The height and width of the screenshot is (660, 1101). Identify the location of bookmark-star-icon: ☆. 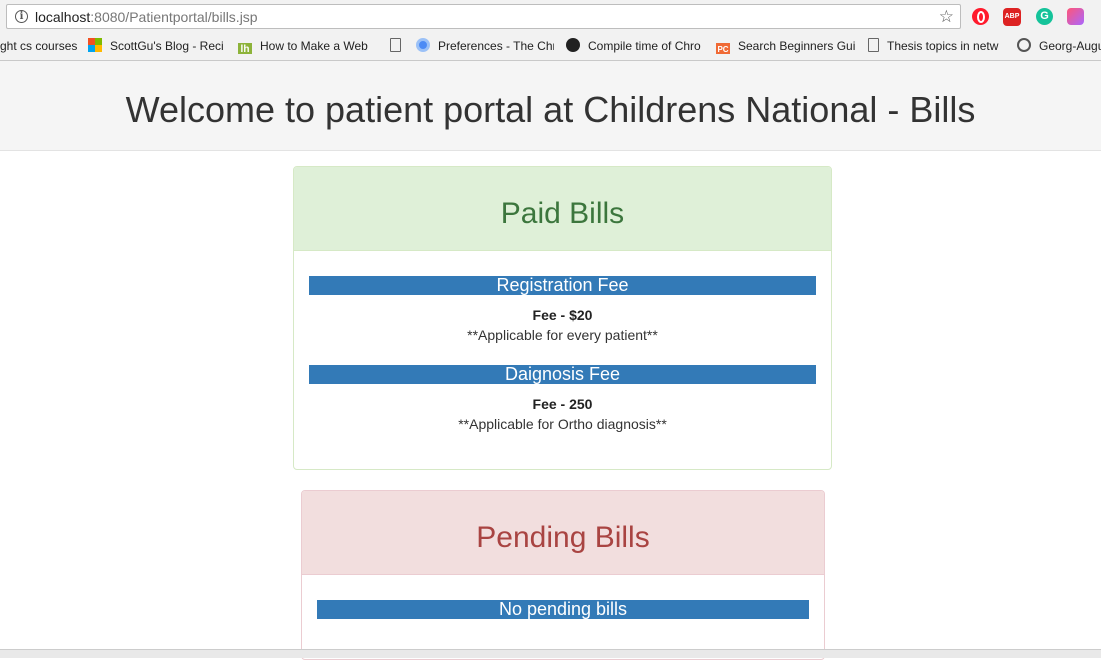
(946, 16).